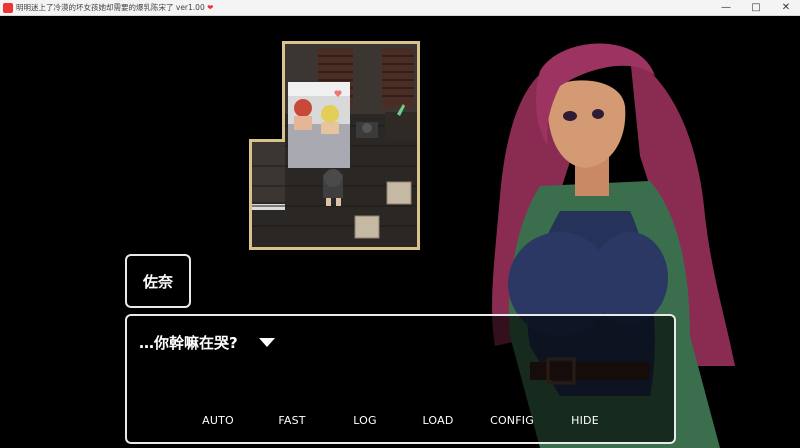  Describe the element at coordinates (786, 8) in the screenshot. I see `close-button: ✕` at that location.